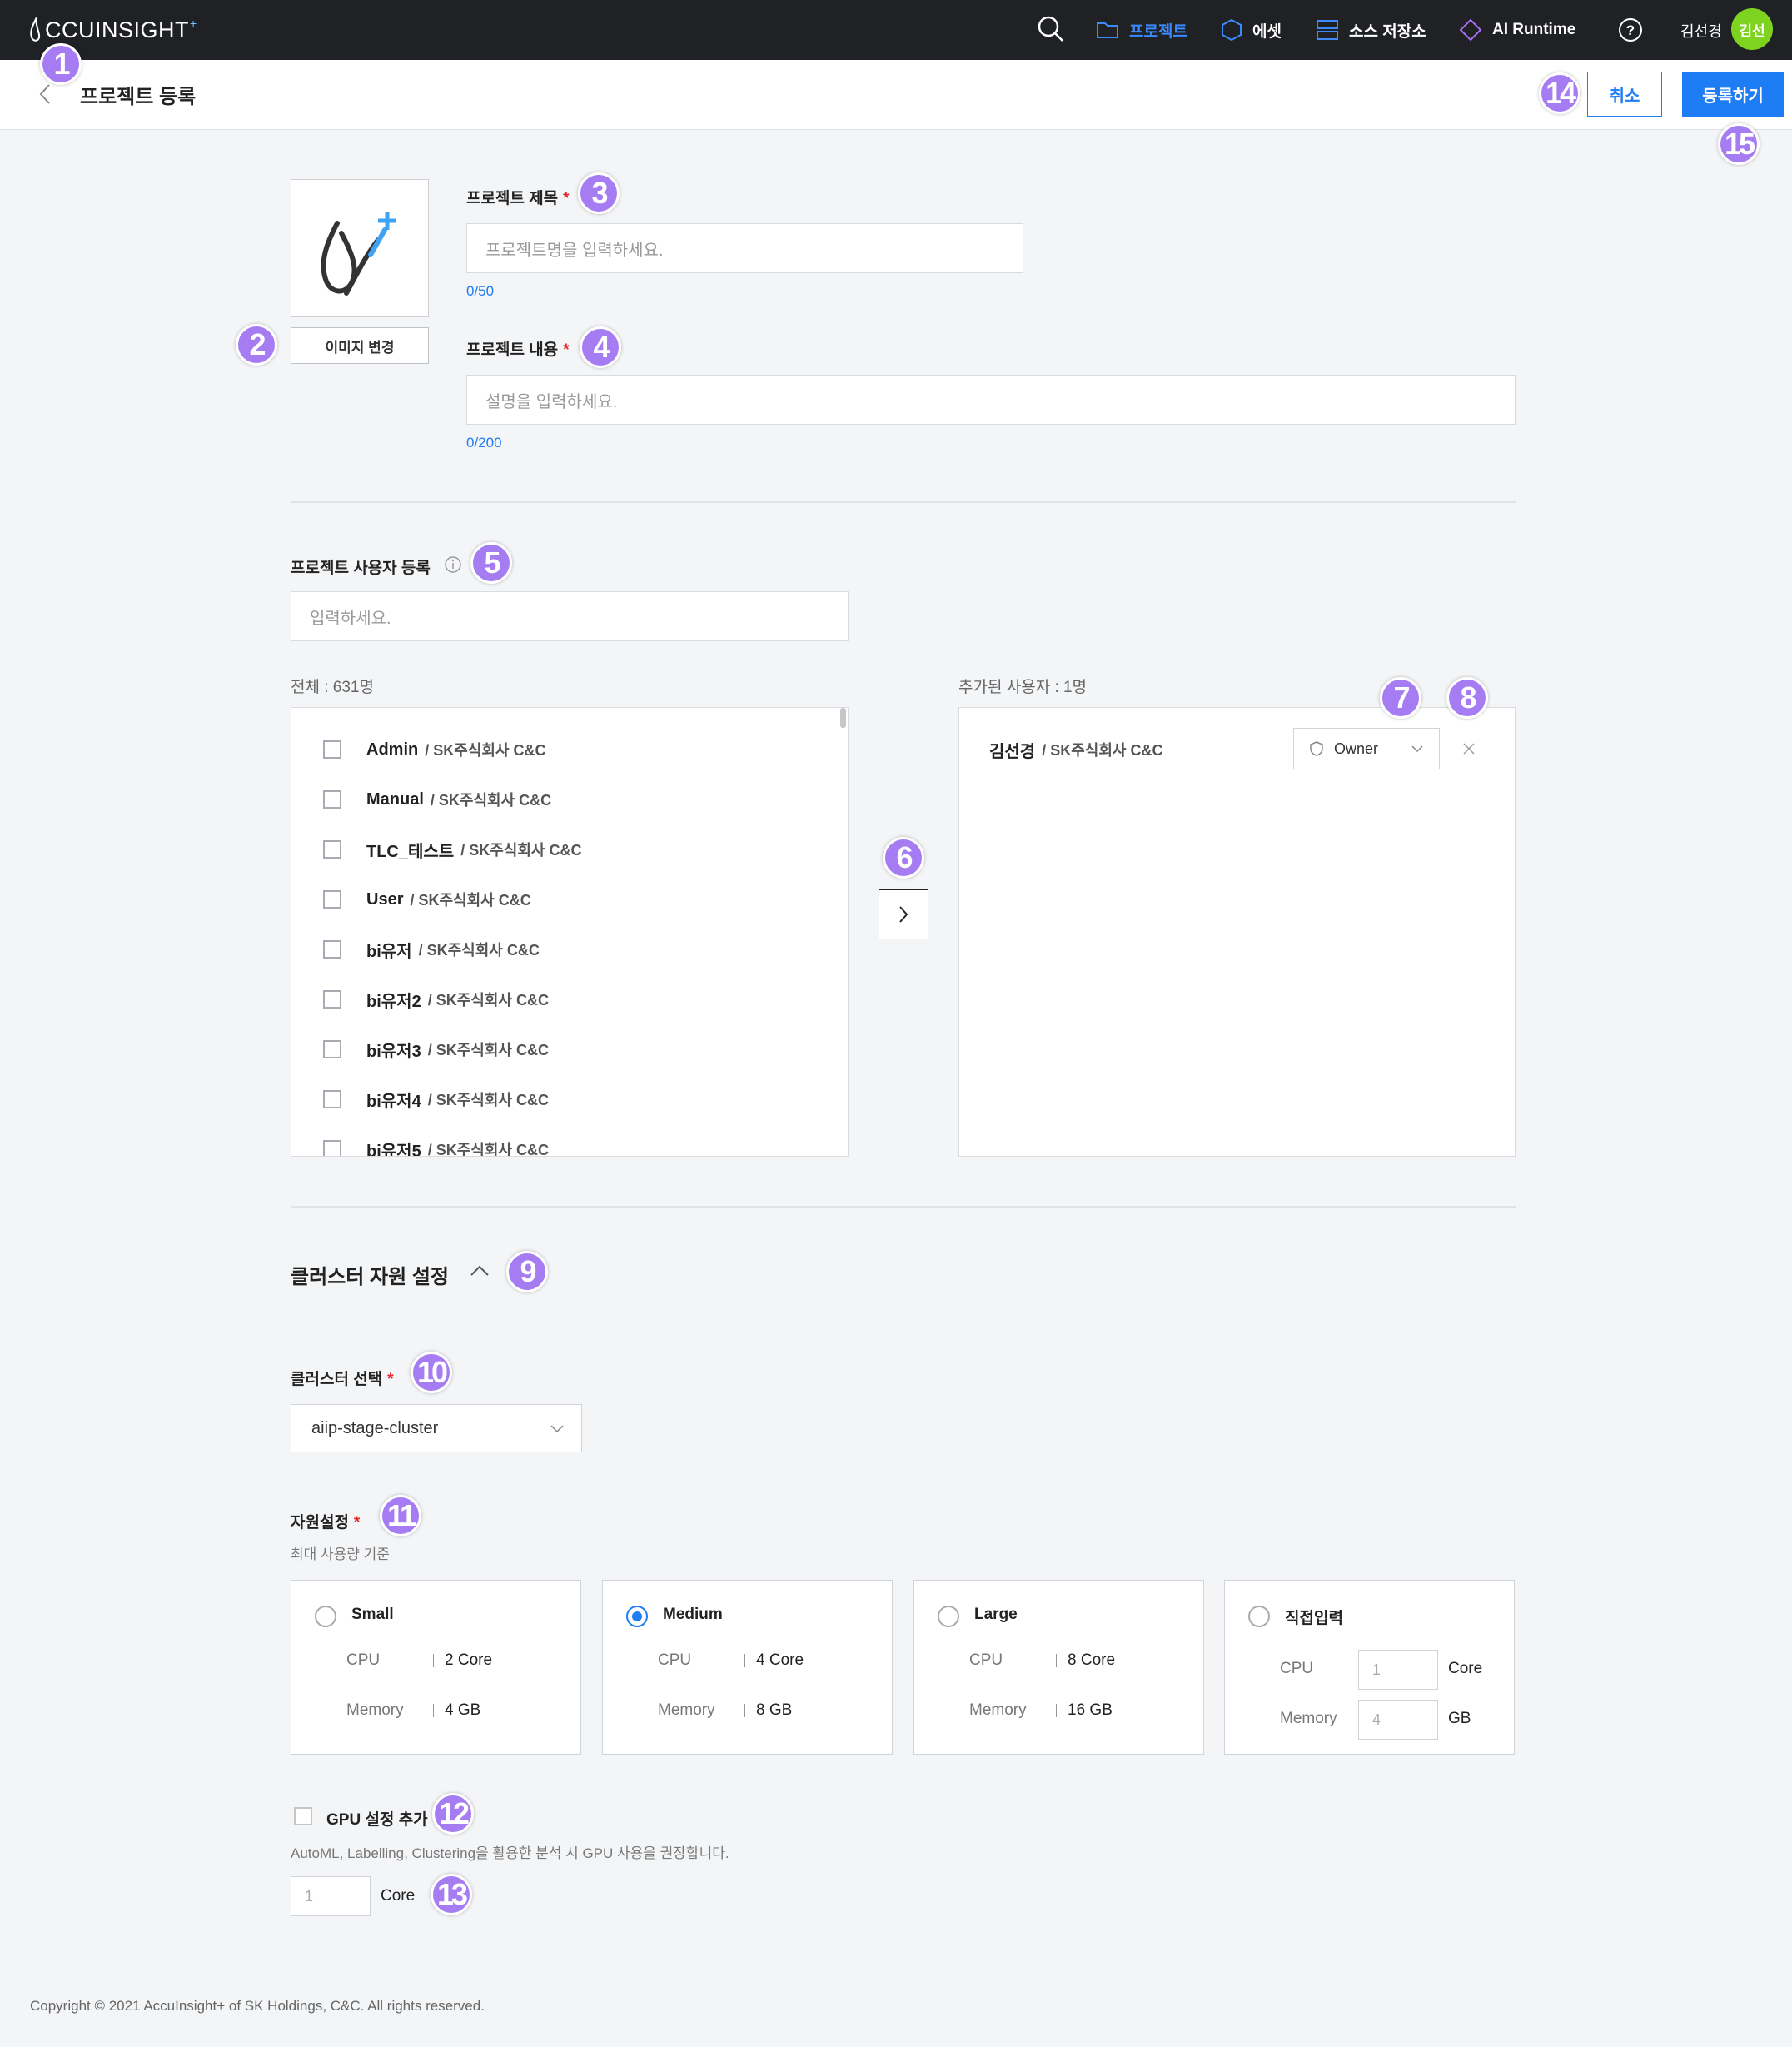 The height and width of the screenshot is (2047, 1792). What do you see at coordinates (1102, 750) in the screenshot?
I see `added-user-org: / SK주식회사 C&C` at bounding box center [1102, 750].